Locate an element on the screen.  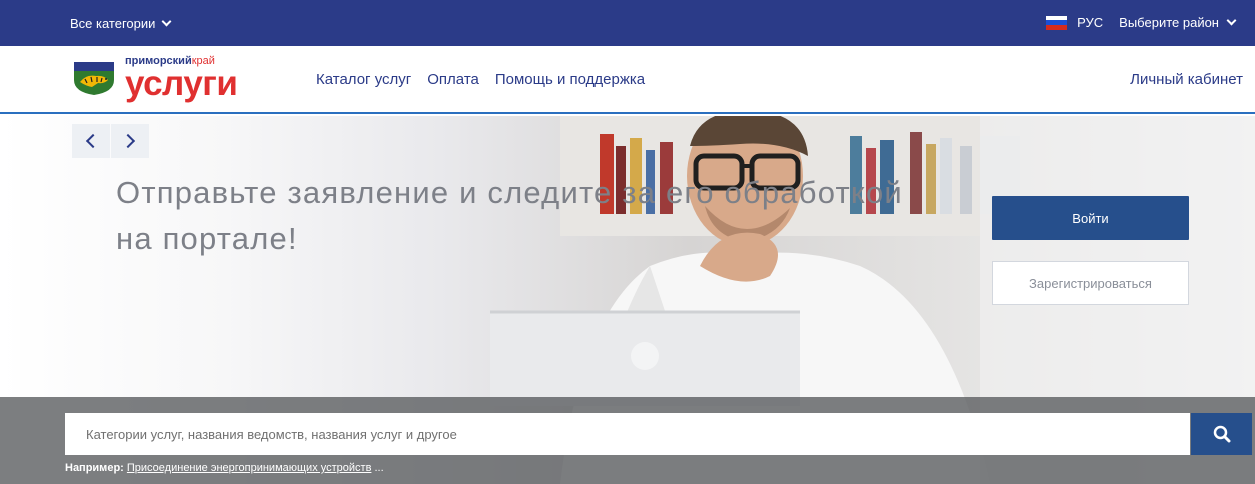
krai-emblem-icon is located at coordinates (94, 78).